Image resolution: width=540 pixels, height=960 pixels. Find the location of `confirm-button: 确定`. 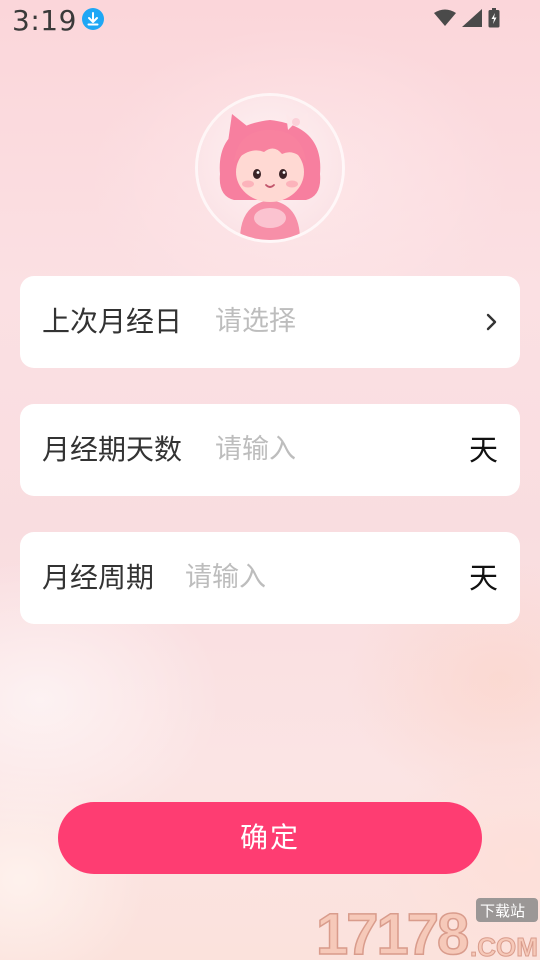

confirm-button: 确定 is located at coordinates (270, 838).